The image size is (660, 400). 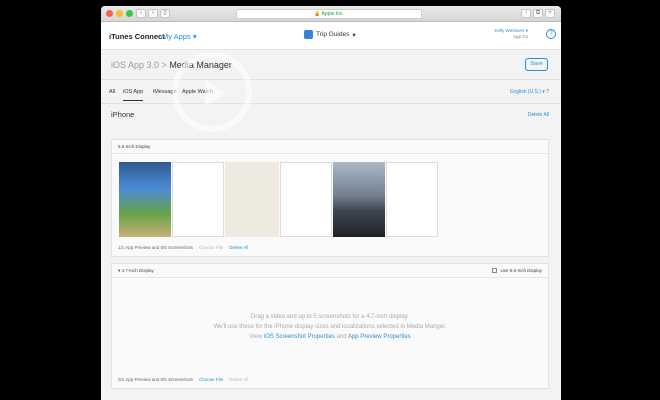 I want to click on traffic-lights, so click(x=119, y=13).